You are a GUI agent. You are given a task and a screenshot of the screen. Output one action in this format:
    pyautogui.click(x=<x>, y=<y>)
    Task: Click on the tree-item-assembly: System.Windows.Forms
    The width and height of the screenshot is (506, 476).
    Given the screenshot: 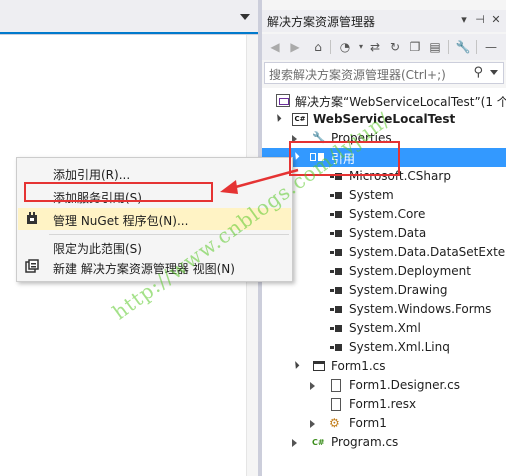 What is the action you would take?
    pyautogui.click(x=384, y=309)
    